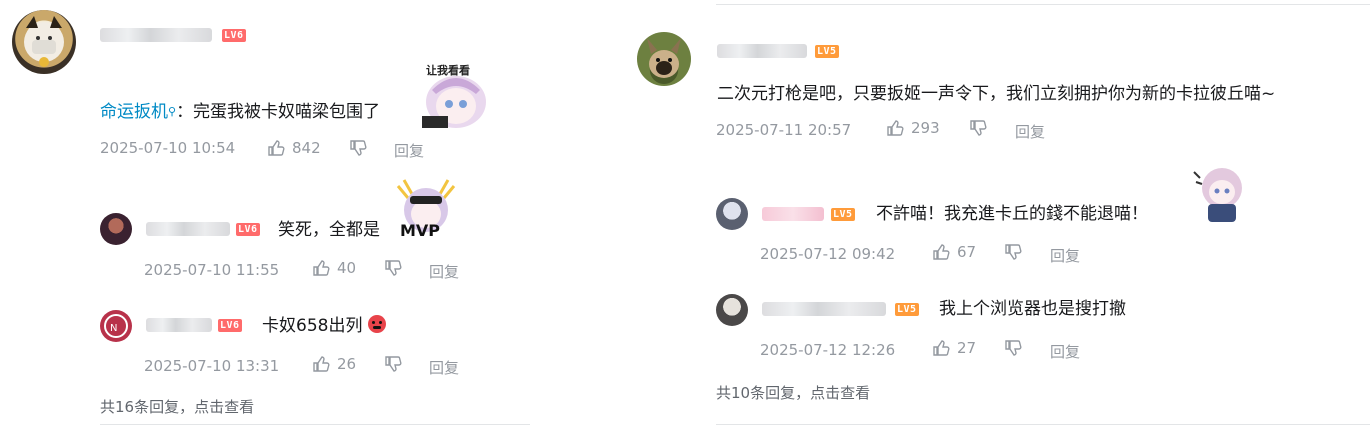 The width and height of the screenshot is (1370, 428). I want to click on like-count: 27, so click(967, 348).